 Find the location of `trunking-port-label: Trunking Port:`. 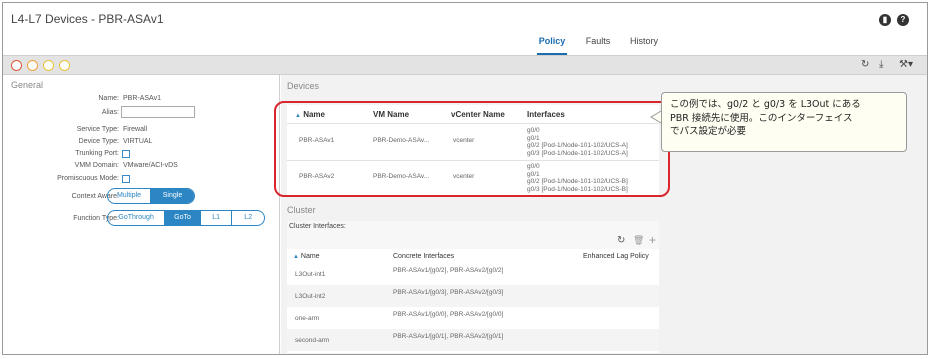

trunking-port-label: Trunking Port: is located at coordinates (97, 153).